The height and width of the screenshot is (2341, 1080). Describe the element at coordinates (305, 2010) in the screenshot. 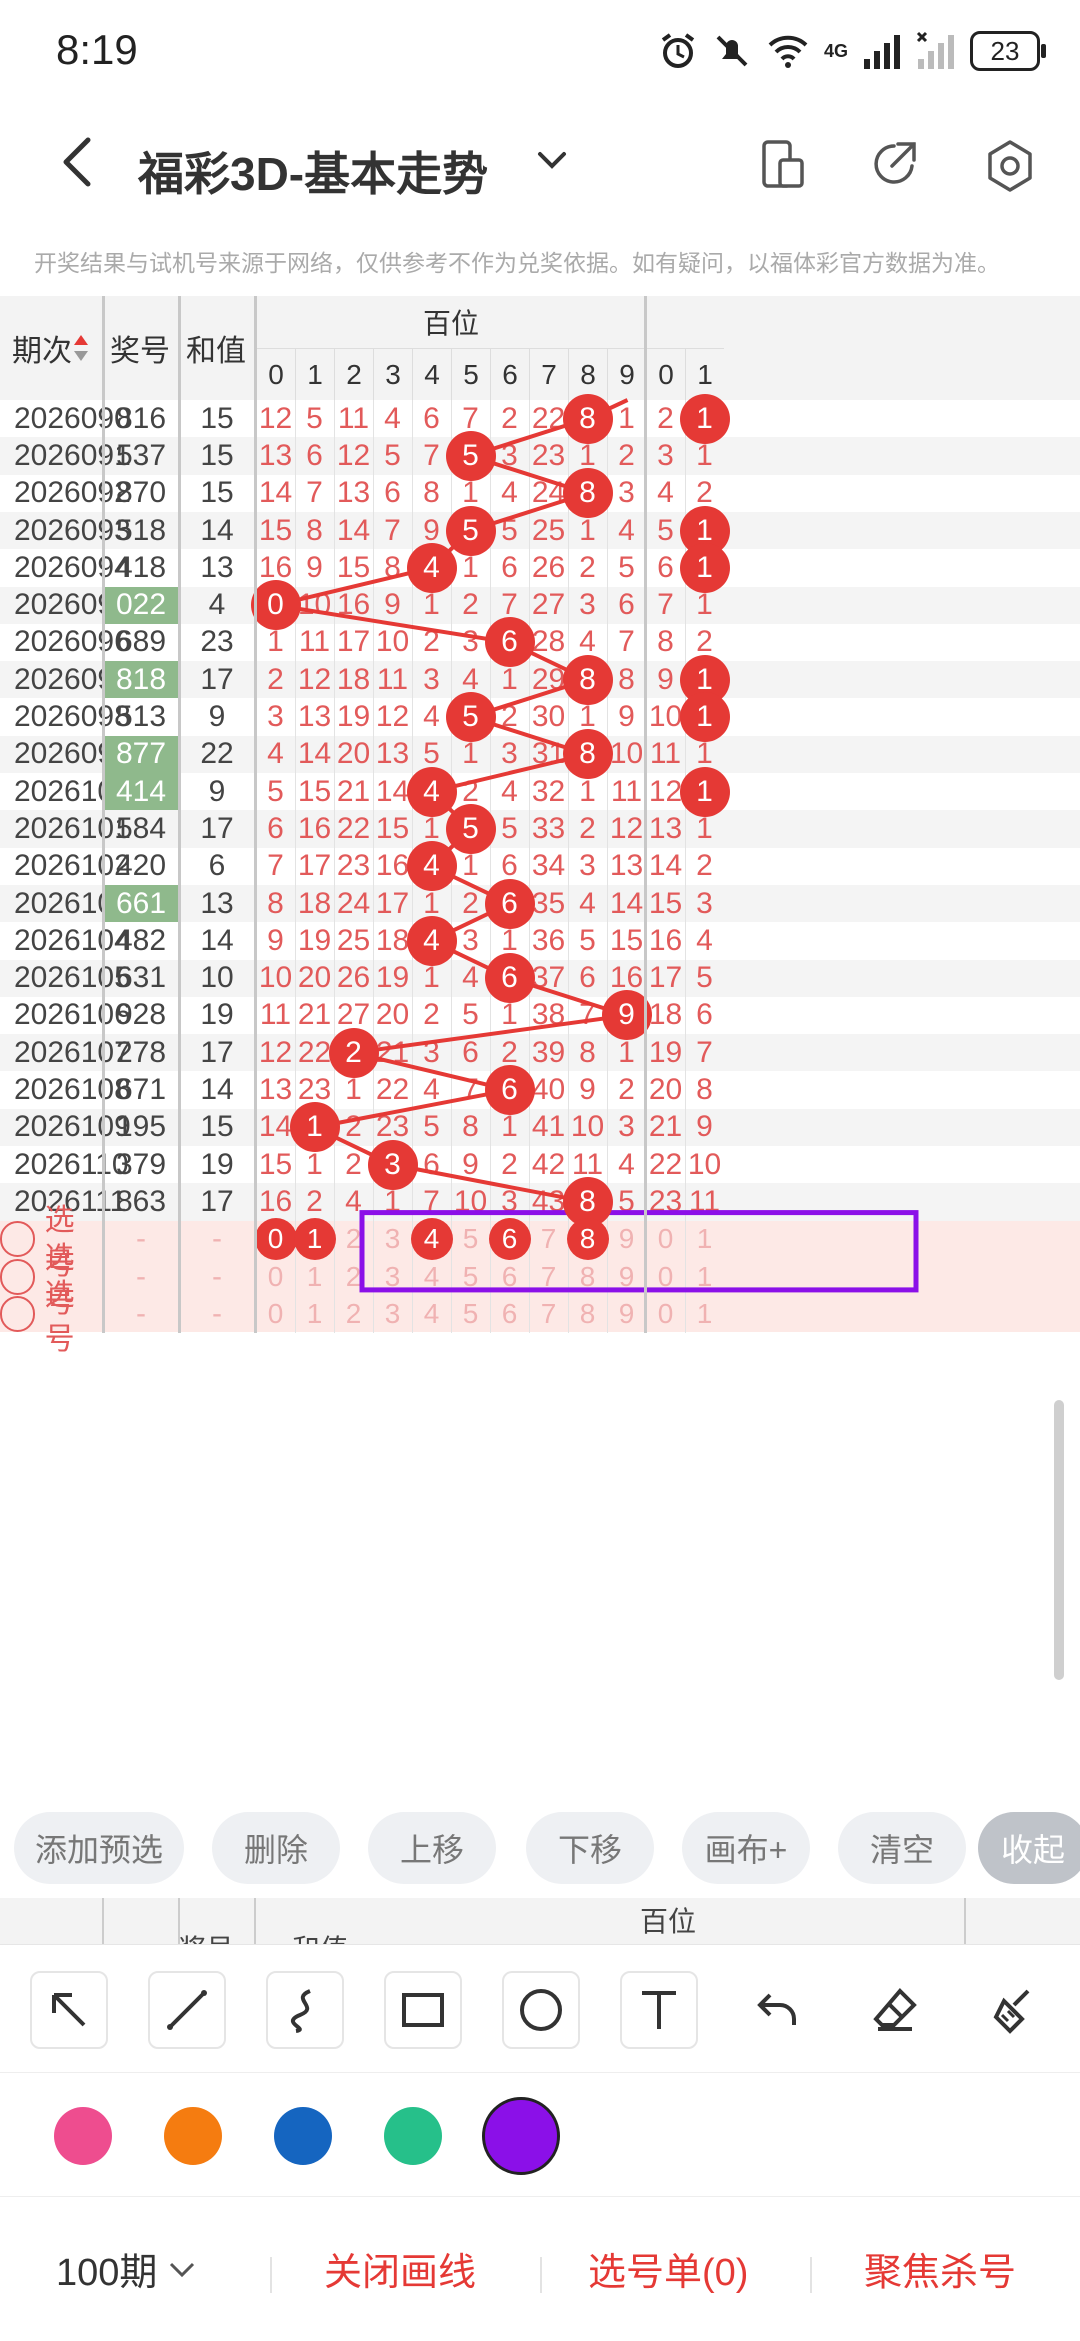

I see `curve-tool` at that location.